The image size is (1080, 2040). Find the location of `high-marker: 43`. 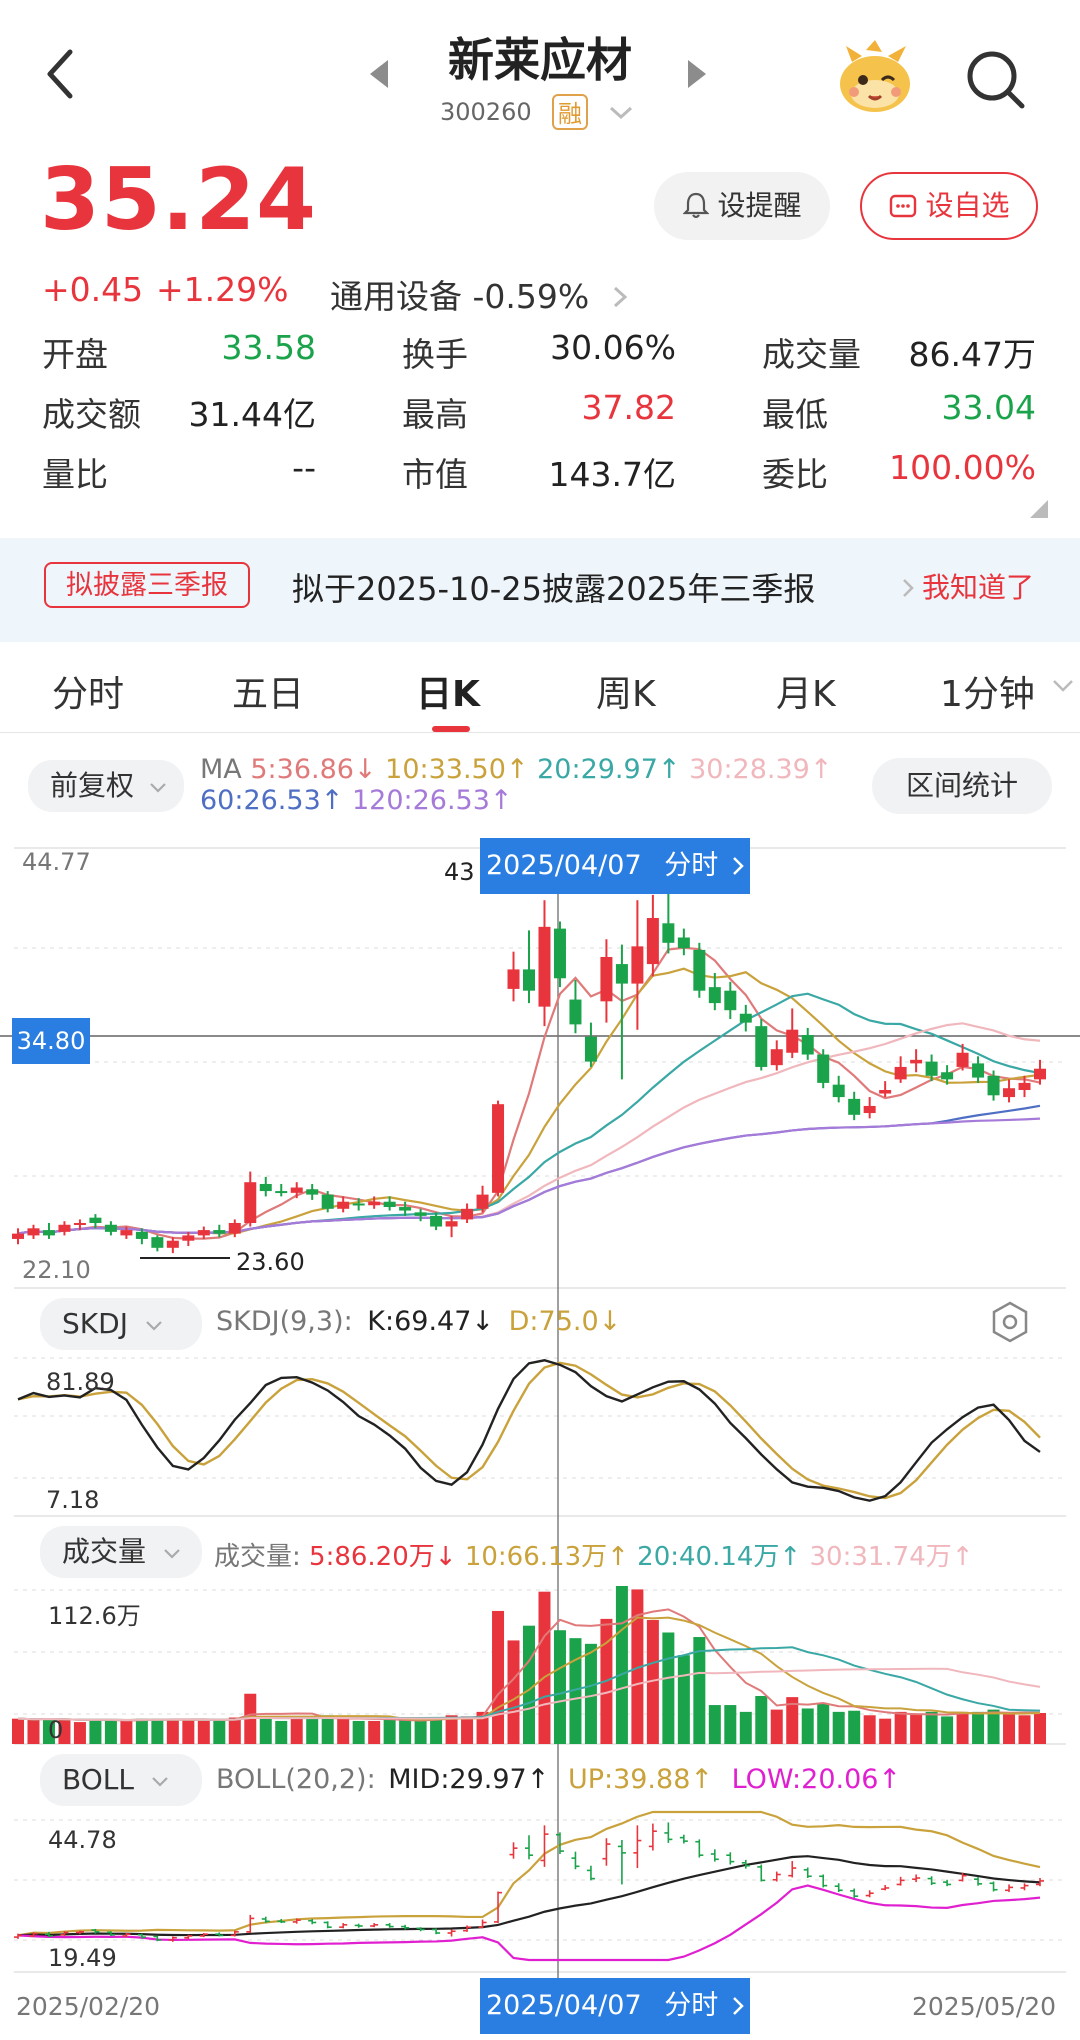

high-marker: 43 is located at coordinates (459, 872).